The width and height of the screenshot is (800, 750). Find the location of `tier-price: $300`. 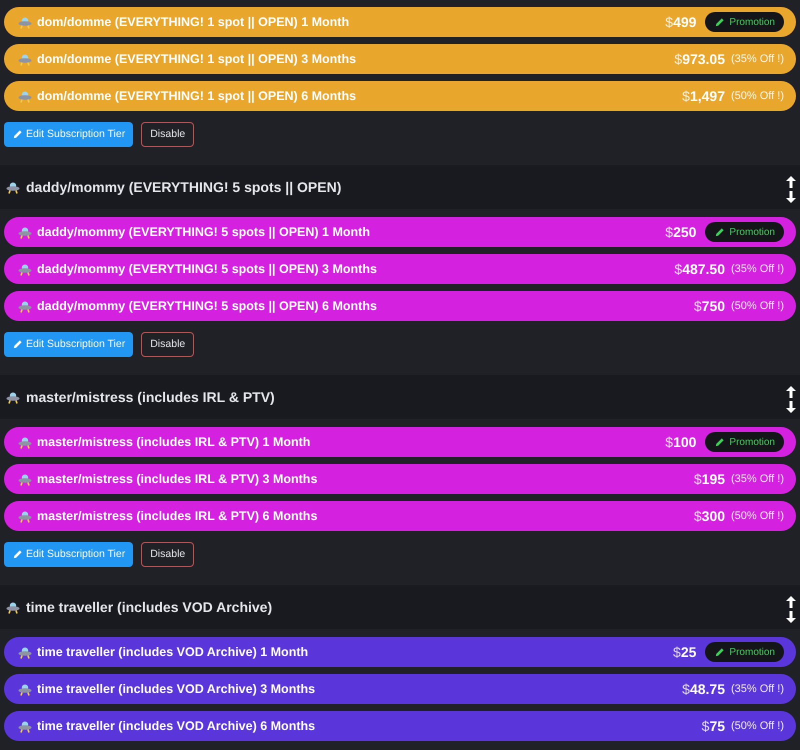

tier-price: $300 is located at coordinates (710, 516).